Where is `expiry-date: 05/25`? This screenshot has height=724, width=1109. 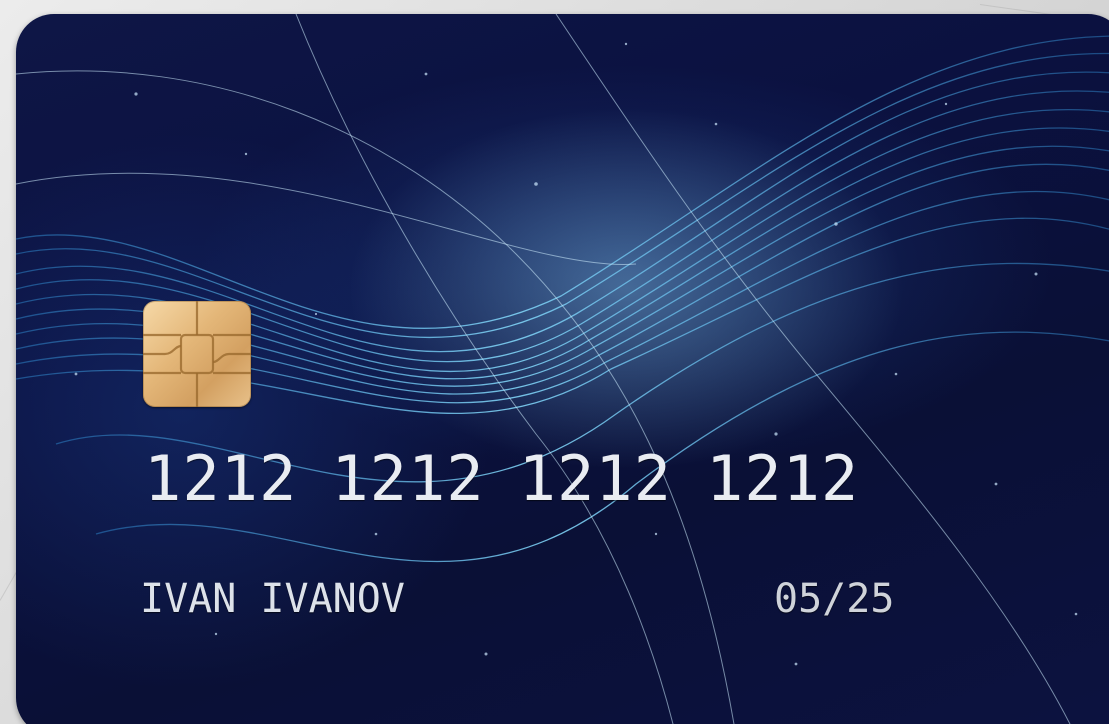 expiry-date: 05/25 is located at coordinates (834, 599).